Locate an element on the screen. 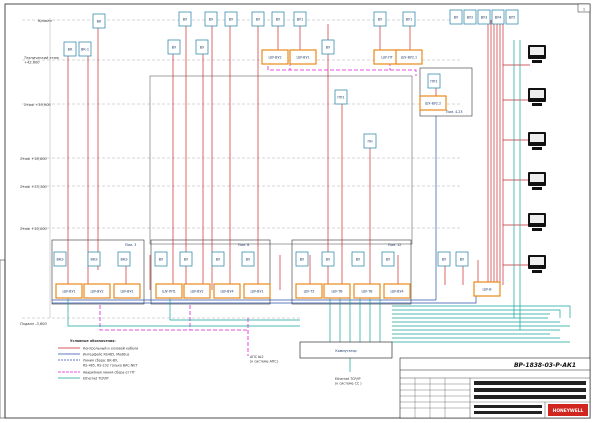 The width and height of the screenshot is (593, 423). legend-item: Интерфейс RS485, ModBus is located at coordinates (106, 355).